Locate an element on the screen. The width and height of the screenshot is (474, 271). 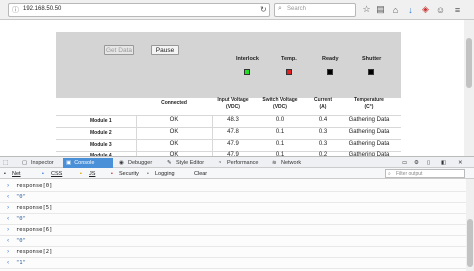
cell-switch-voltage: 0.0 is located at coordinates (280, 120).